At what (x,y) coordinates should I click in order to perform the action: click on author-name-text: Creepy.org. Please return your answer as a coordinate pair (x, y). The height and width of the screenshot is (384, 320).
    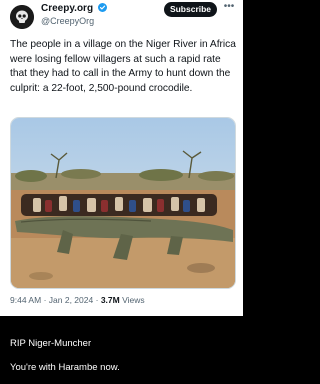
    Looking at the image, I should click on (67, 8).